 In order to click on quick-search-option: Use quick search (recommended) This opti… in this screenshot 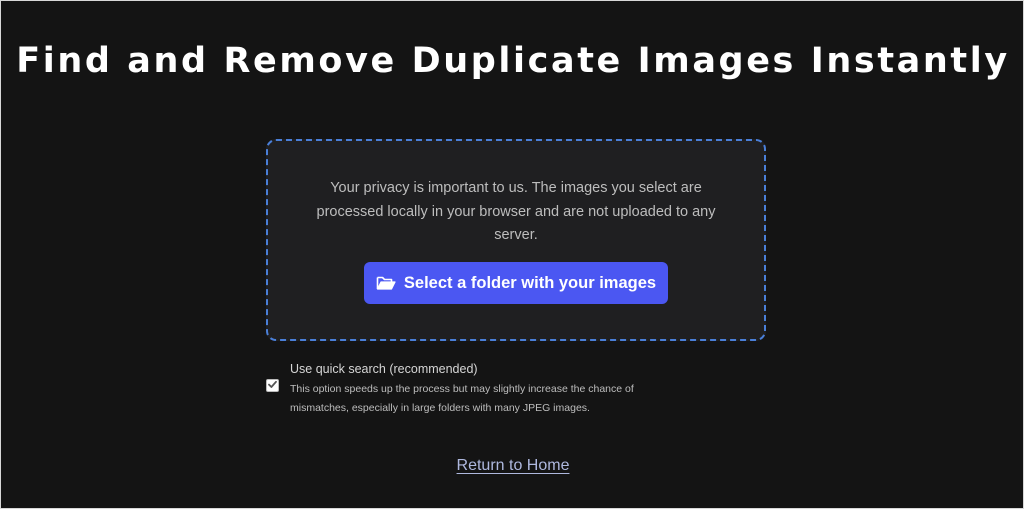, I will do `click(496, 390)`.